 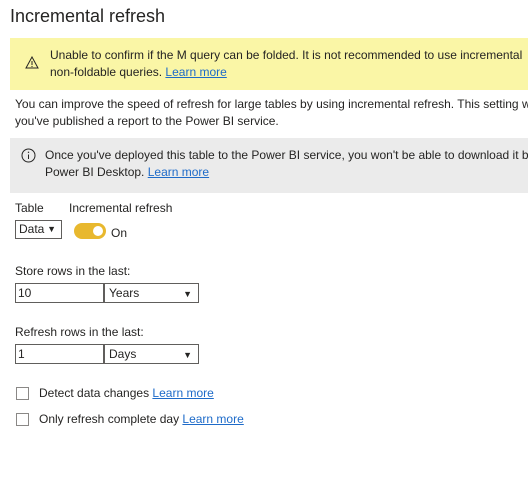 What do you see at coordinates (94, 393) in the screenshot?
I see `detect-data-changes-label: Detect data changes` at bounding box center [94, 393].